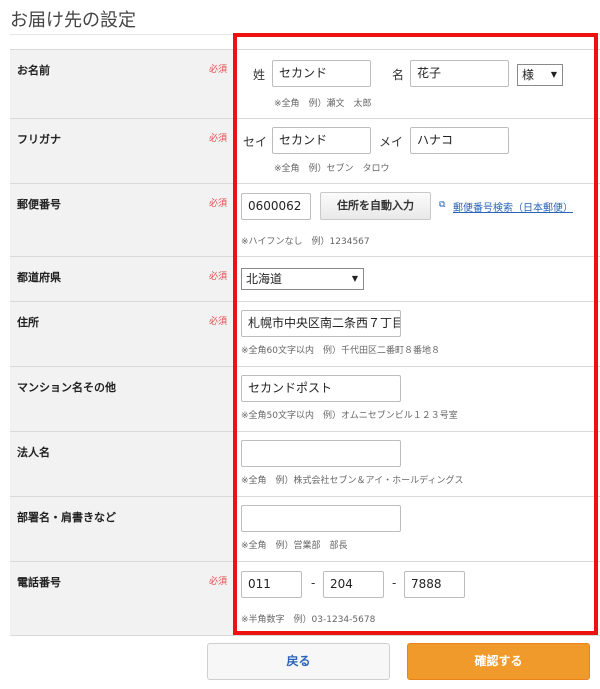 Image resolution: width=600 pixels, height=689 pixels. What do you see at coordinates (420, 334) in the screenshot?
I see `field-content: 札幌市中央区南二条西７丁目 ※全角60文字以内 例）千代田区二番町８番地８` at bounding box center [420, 334].